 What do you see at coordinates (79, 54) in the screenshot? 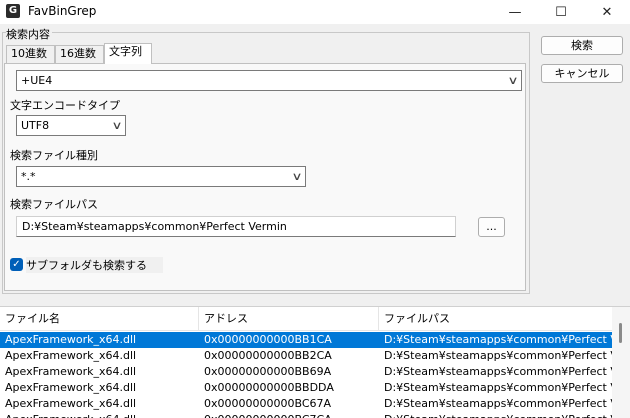
I see `tab-hex: 16進数` at bounding box center [79, 54].